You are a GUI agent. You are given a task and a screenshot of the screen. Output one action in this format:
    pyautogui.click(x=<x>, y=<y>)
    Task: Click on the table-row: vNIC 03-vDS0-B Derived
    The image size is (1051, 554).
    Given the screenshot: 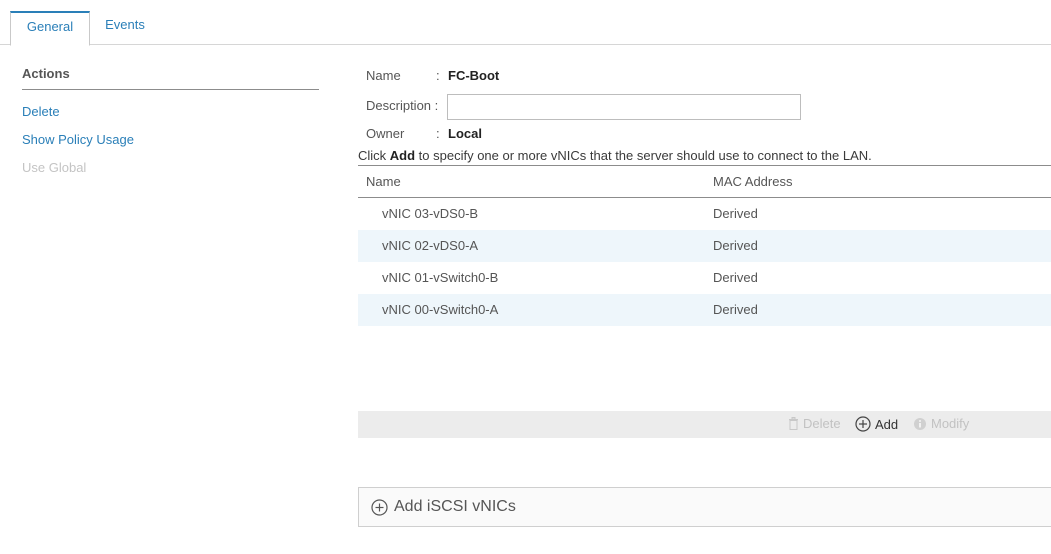 What is the action you would take?
    pyautogui.click(x=704, y=214)
    